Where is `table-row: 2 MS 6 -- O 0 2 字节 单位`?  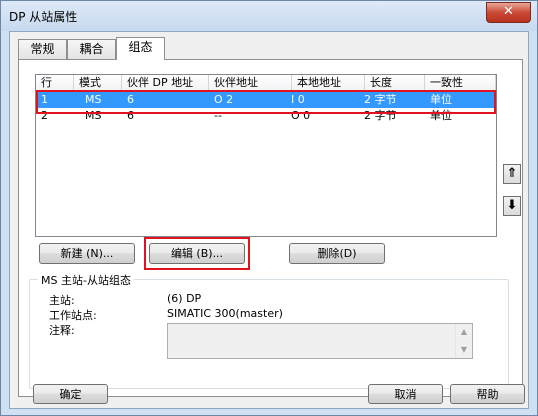 table-row: 2 MS 6 -- O 0 2 字节 单位 is located at coordinates (266, 116).